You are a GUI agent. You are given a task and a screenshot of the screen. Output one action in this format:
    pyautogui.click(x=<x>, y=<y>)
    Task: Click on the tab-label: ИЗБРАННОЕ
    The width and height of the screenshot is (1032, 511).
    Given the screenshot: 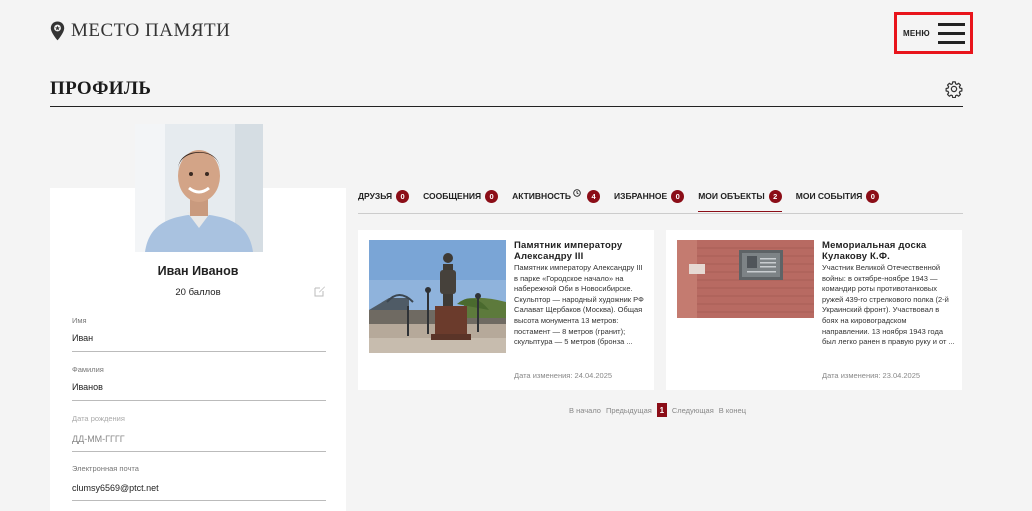 What is the action you would take?
    pyautogui.click(x=641, y=196)
    